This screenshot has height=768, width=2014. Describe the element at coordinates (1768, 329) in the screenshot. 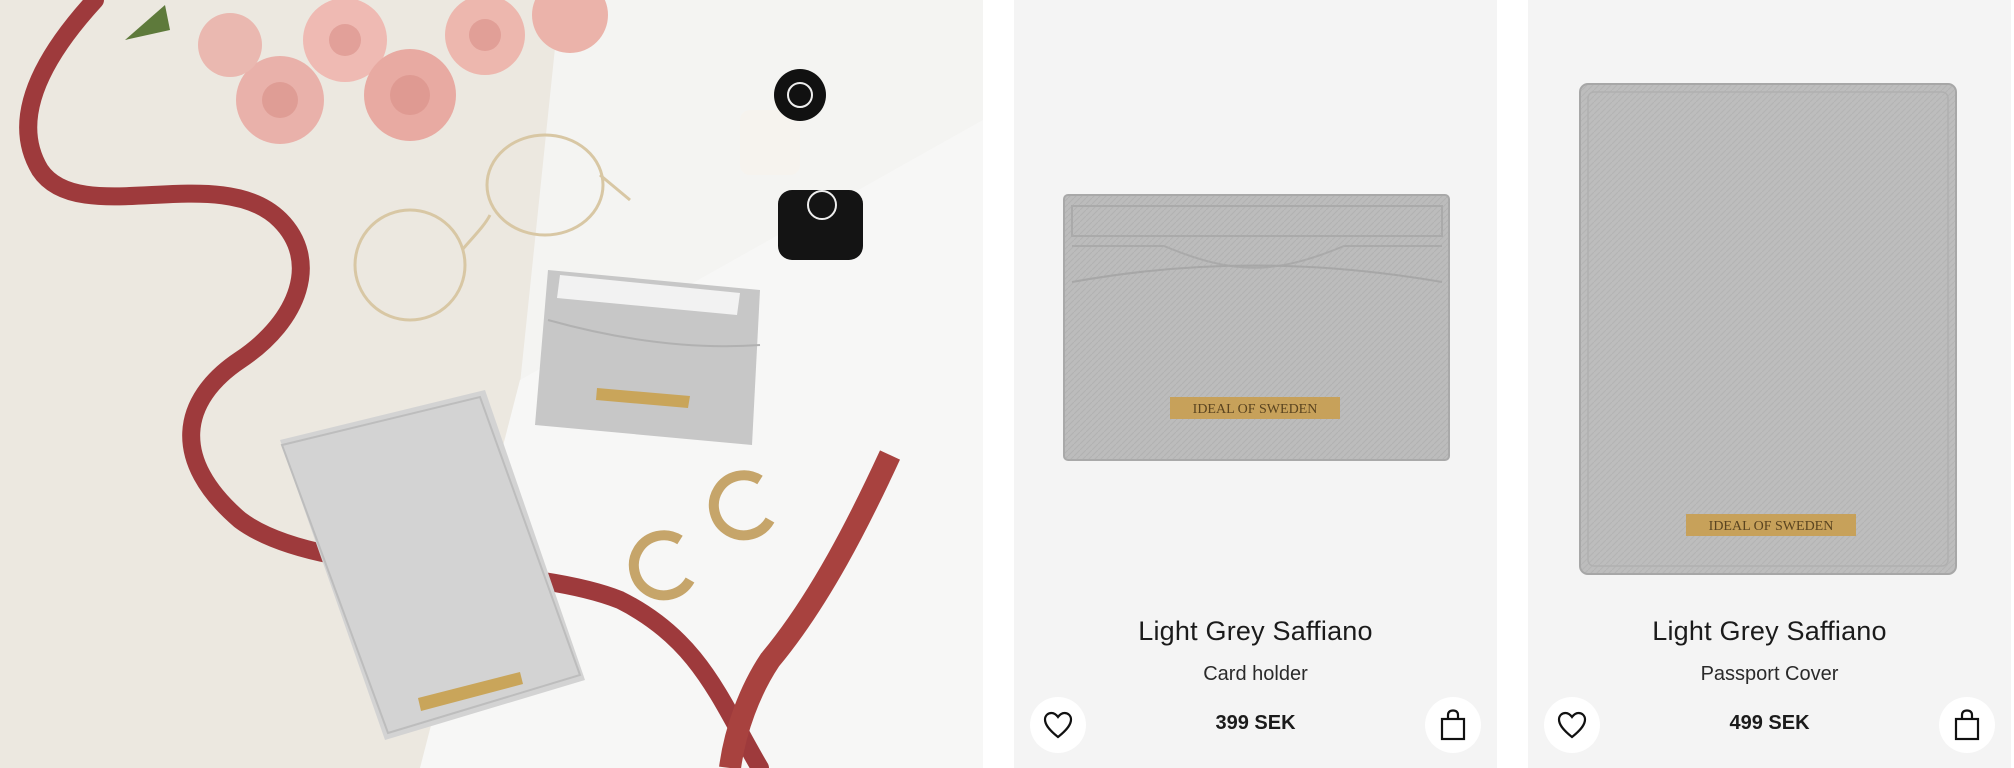

I see `passport-cover-illustration: IDEAL OF SWEDEN` at that location.